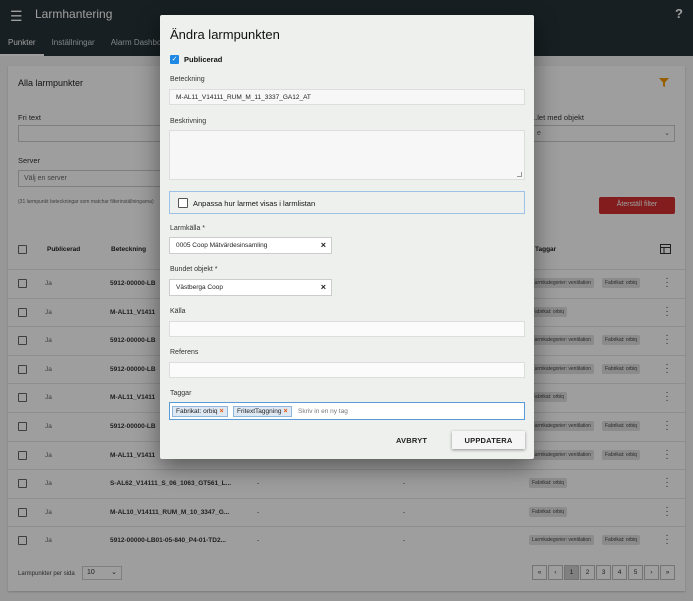 Image resolution: width=693 pixels, height=601 pixels. What do you see at coordinates (225, 34) in the screenshot?
I see `dialog-title: Ändra larmpunkten` at bounding box center [225, 34].